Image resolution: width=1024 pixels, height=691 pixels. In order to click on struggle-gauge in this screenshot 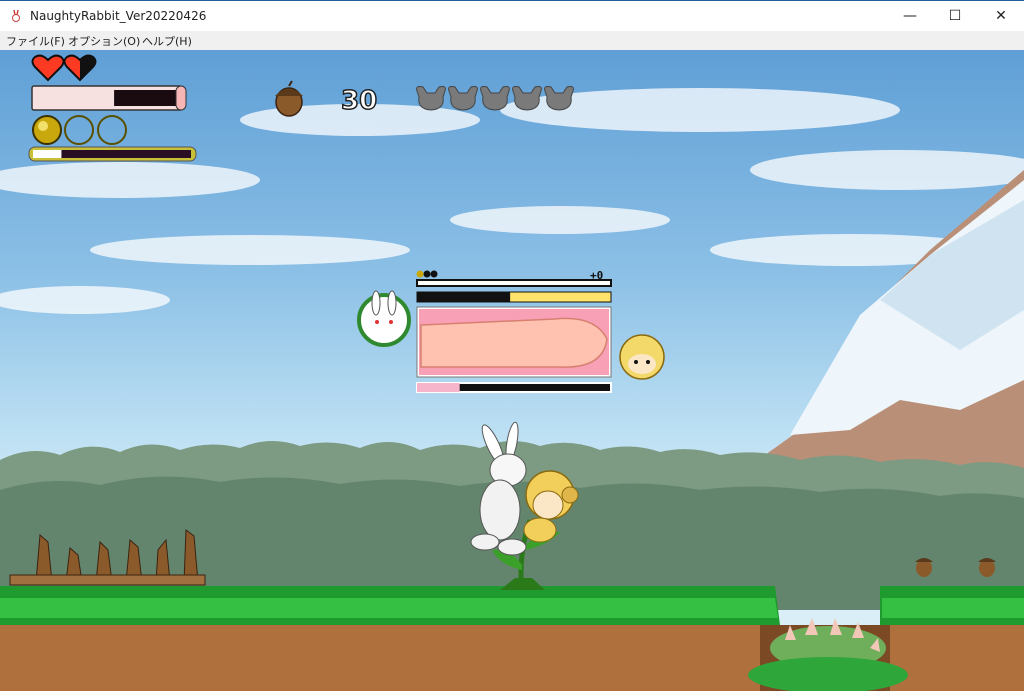, I will do `click(514, 297)`.